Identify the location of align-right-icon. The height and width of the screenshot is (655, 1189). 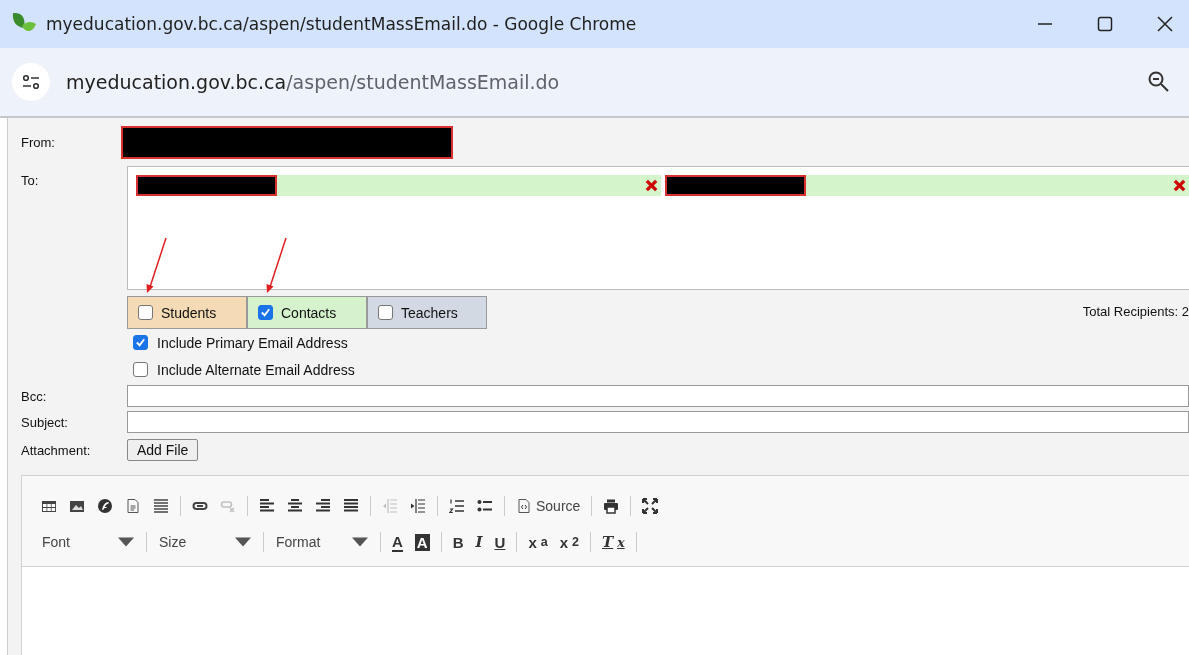
(323, 506).